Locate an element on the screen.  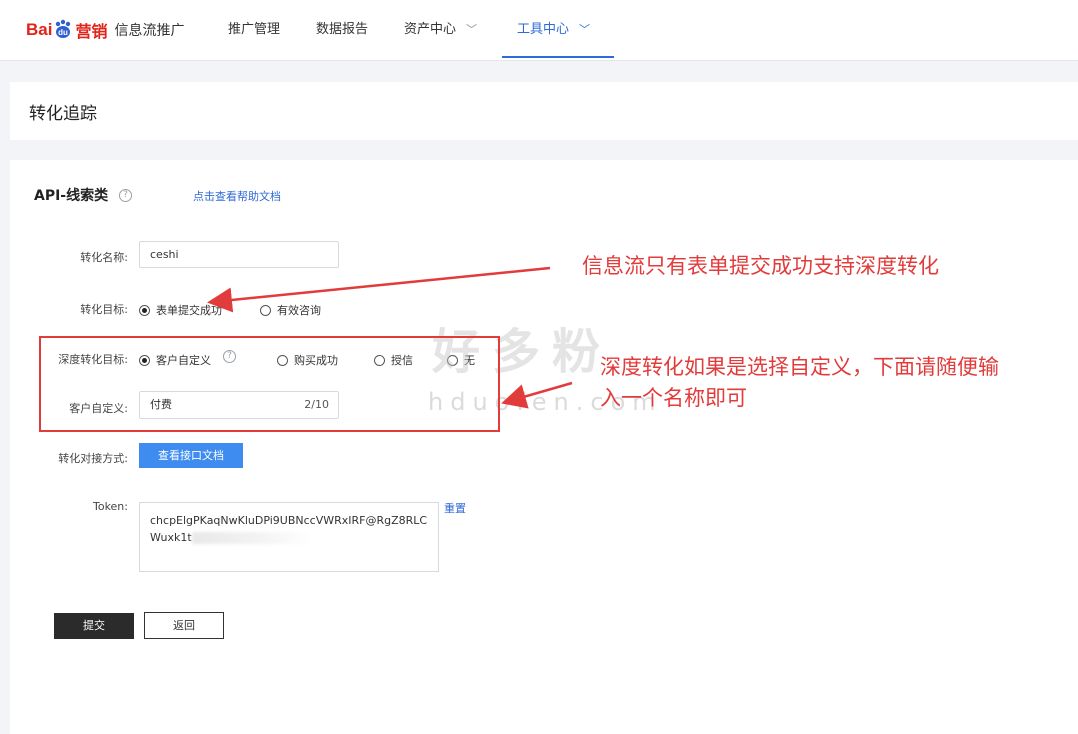
annotation-note-2-line-1: 深度转化如果是选择自定义，下面请随便输 is located at coordinates (799, 367).